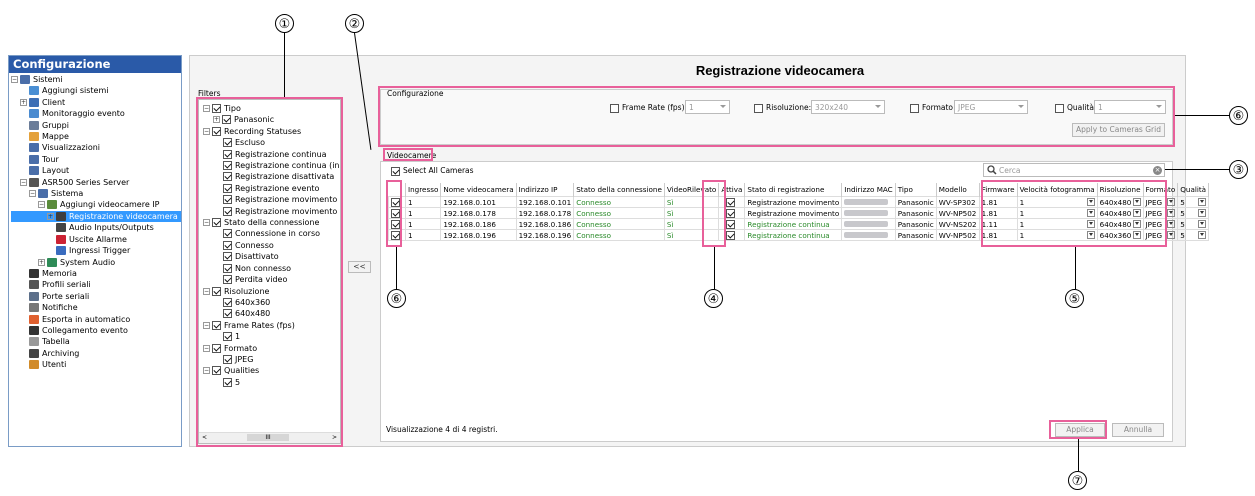 The image size is (1255, 496). I want to click on sidebar-item-view: Visualizzazioni, so click(96, 147).